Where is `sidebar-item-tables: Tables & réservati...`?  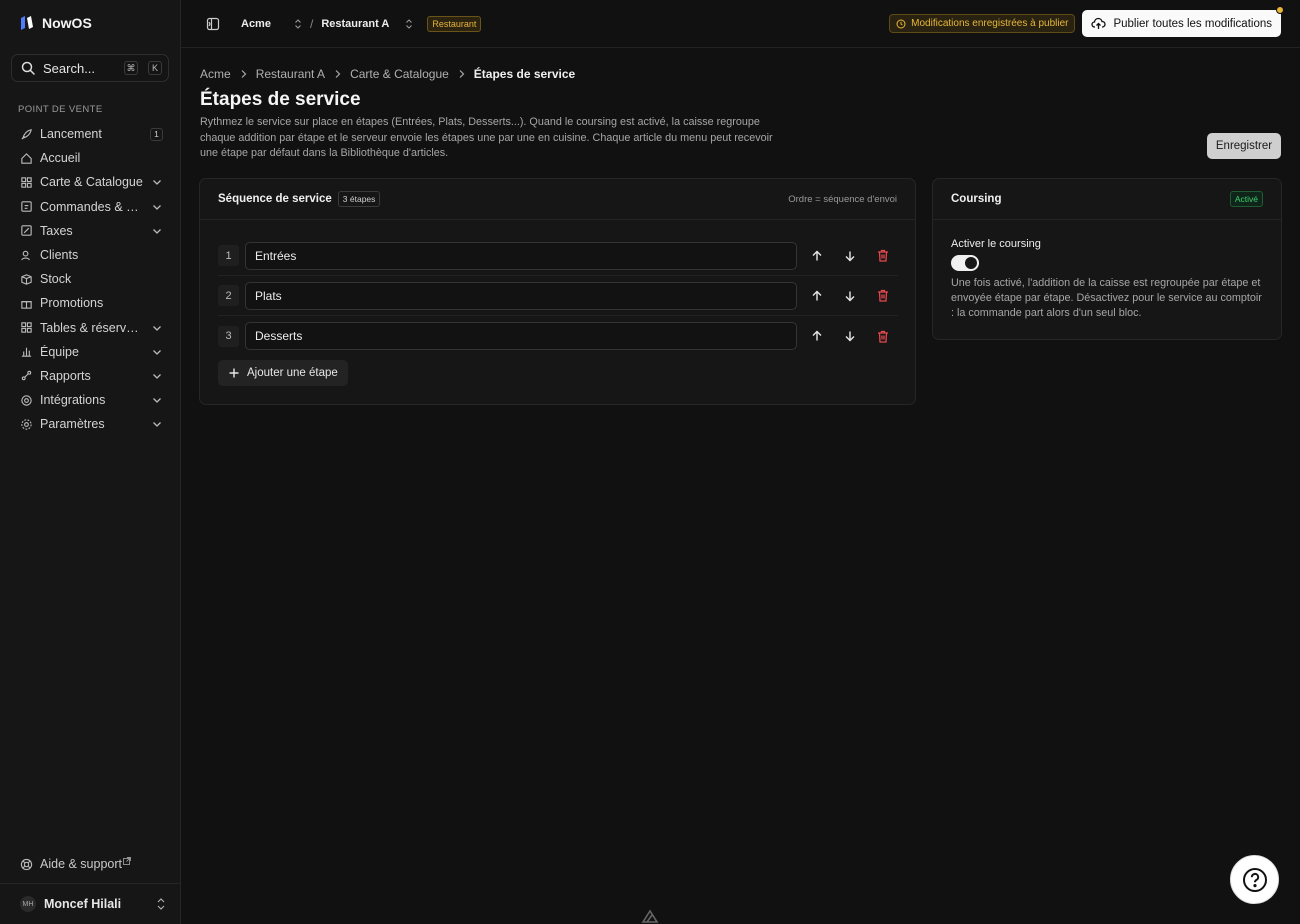 sidebar-item-tables: Tables & réservati... is located at coordinates (91, 328).